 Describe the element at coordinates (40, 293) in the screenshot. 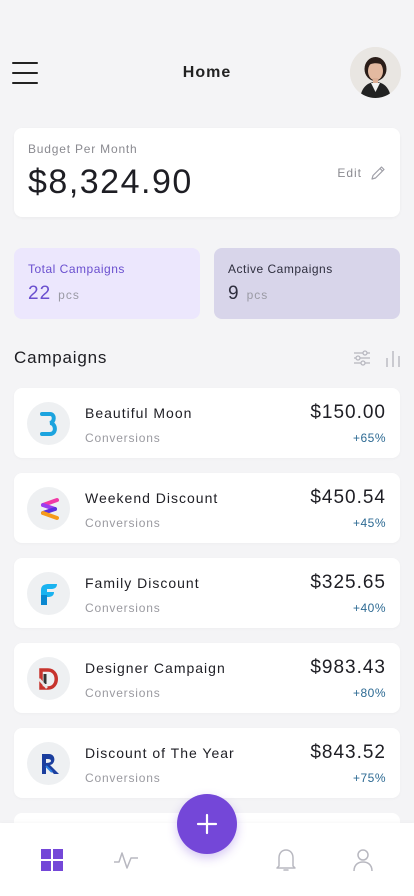

I see `stat-value: 22` at that location.